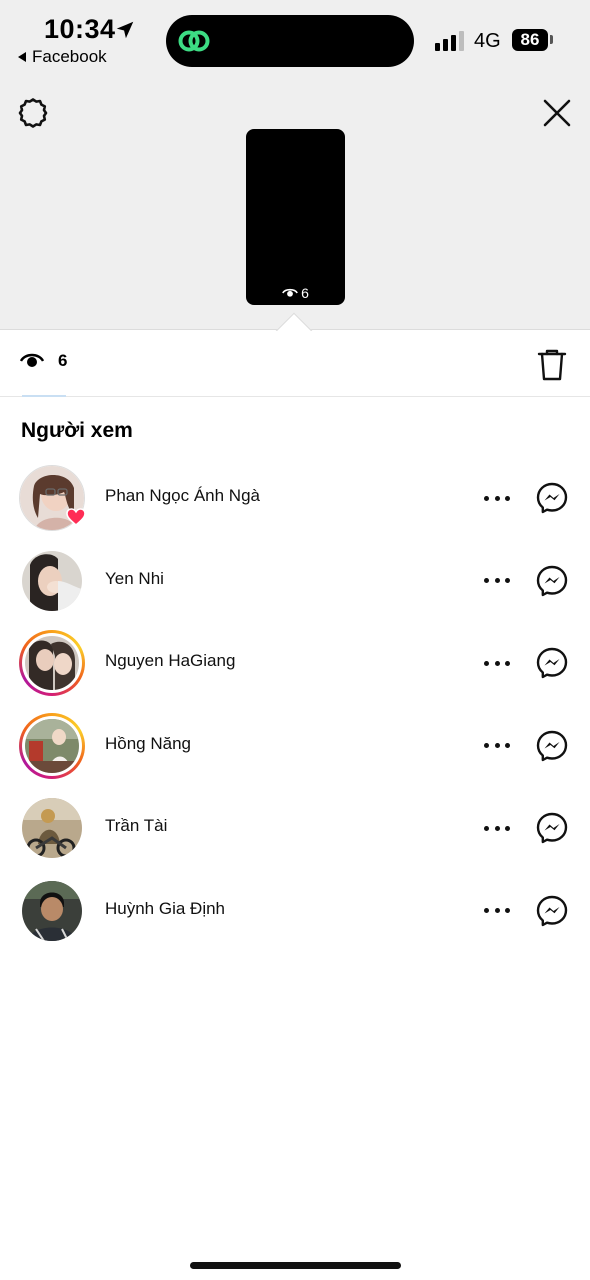 Image resolution: width=590 pixels, height=1280 pixels. Describe the element at coordinates (170, 660) in the screenshot. I see `viewer-name: Nguyen HaGiang` at that location.